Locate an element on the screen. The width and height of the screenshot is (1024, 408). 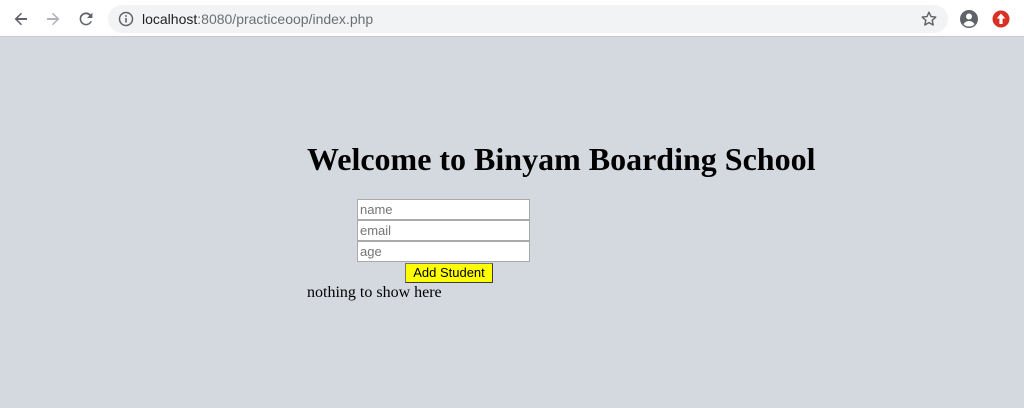
back-button is located at coordinates (21, 19).